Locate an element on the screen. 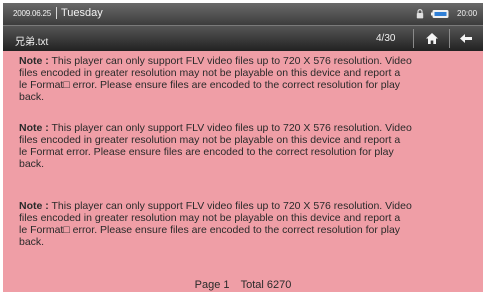 The image size is (486, 295). status-divider is located at coordinates (56, 13).